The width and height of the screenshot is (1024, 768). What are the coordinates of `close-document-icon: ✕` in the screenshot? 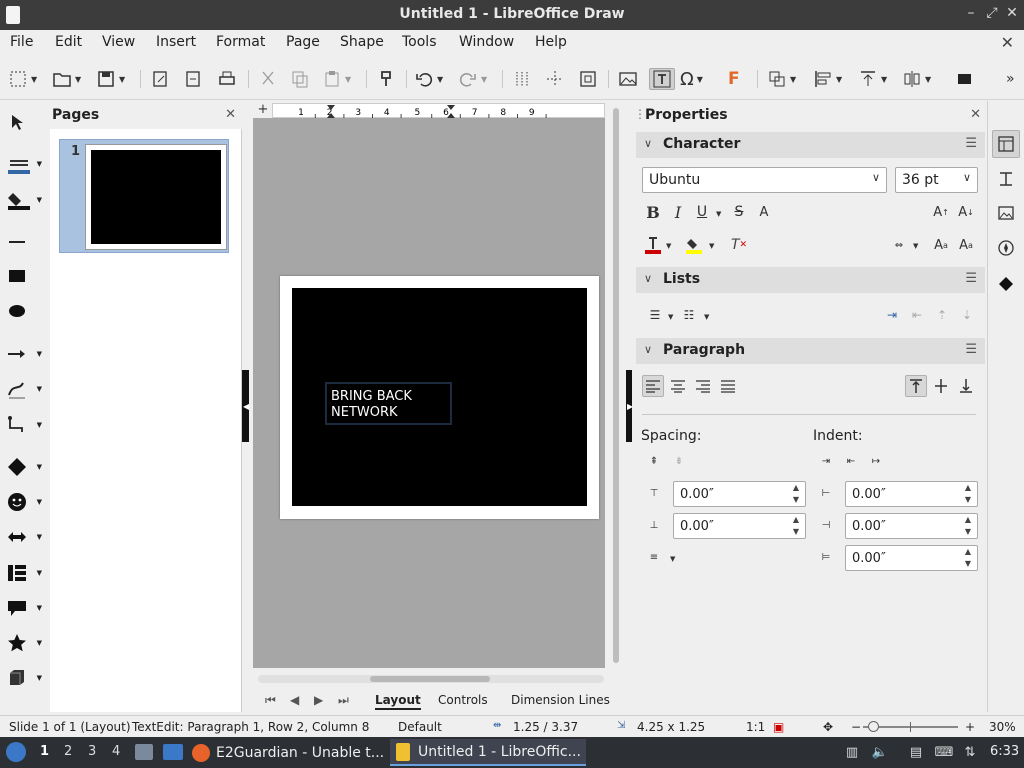 It's located at (1007, 42).